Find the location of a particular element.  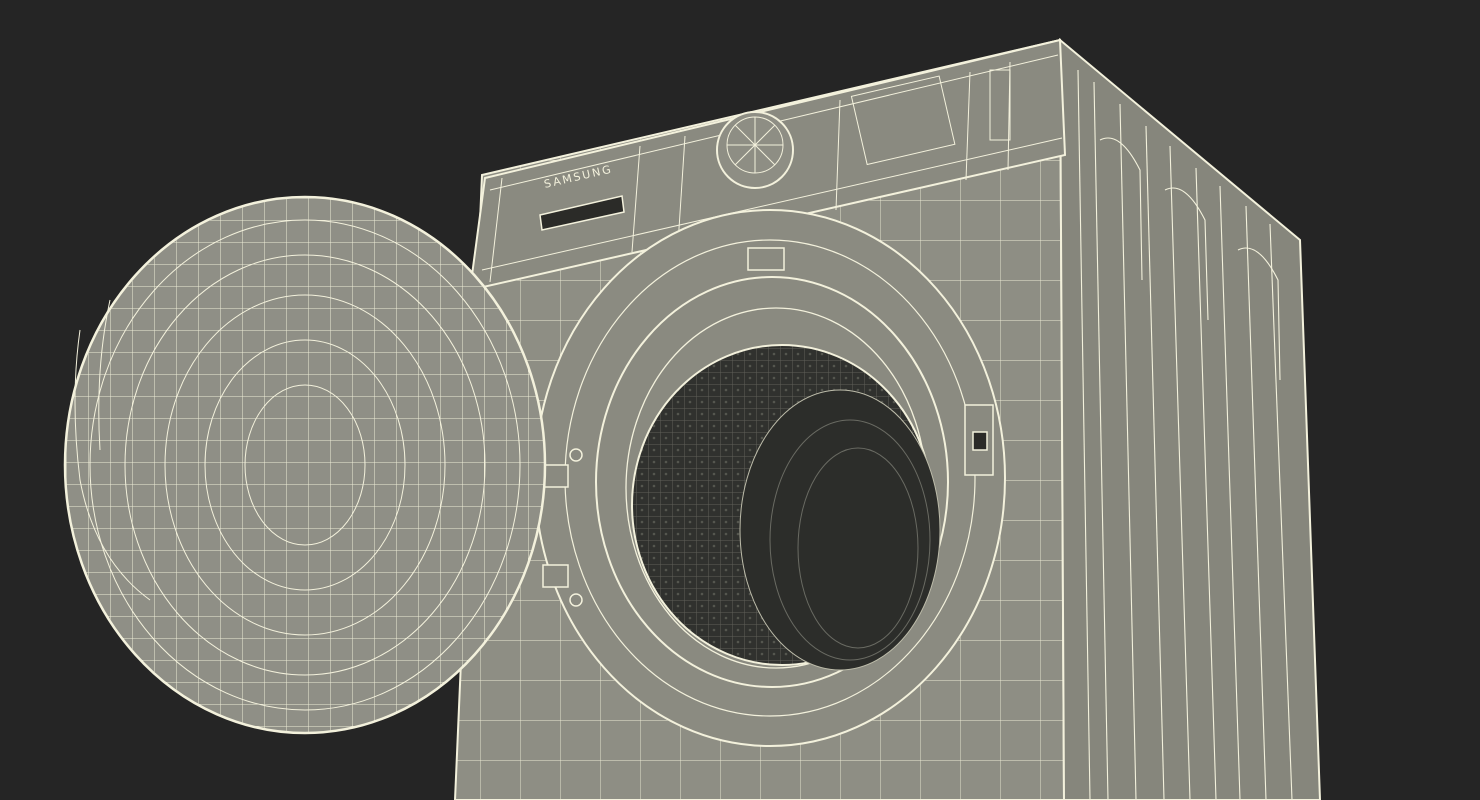

program-dial-knob is located at coordinates (755, 150).